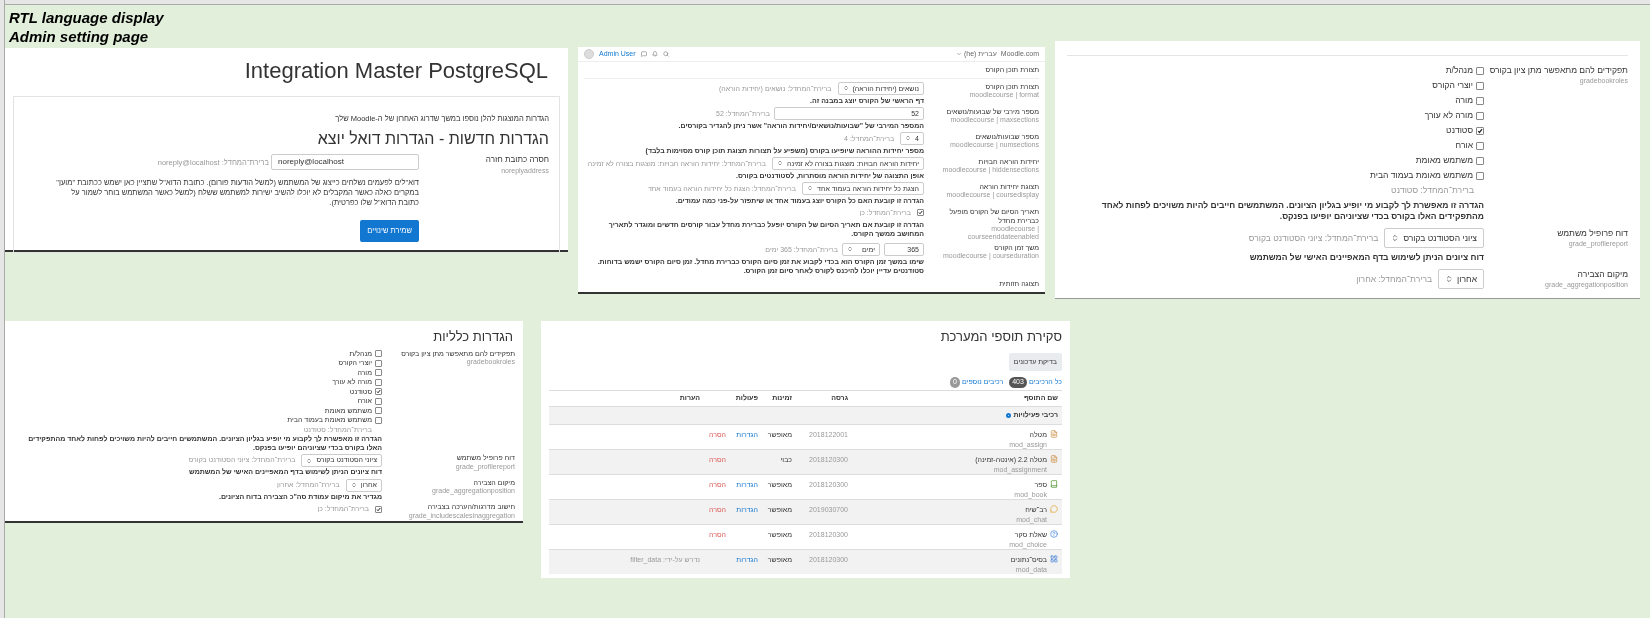 Image resolution: width=1650 pixels, height=618 pixels. I want to click on option-label: משתמש מאומת בעמוד הבית, so click(1421, 175).